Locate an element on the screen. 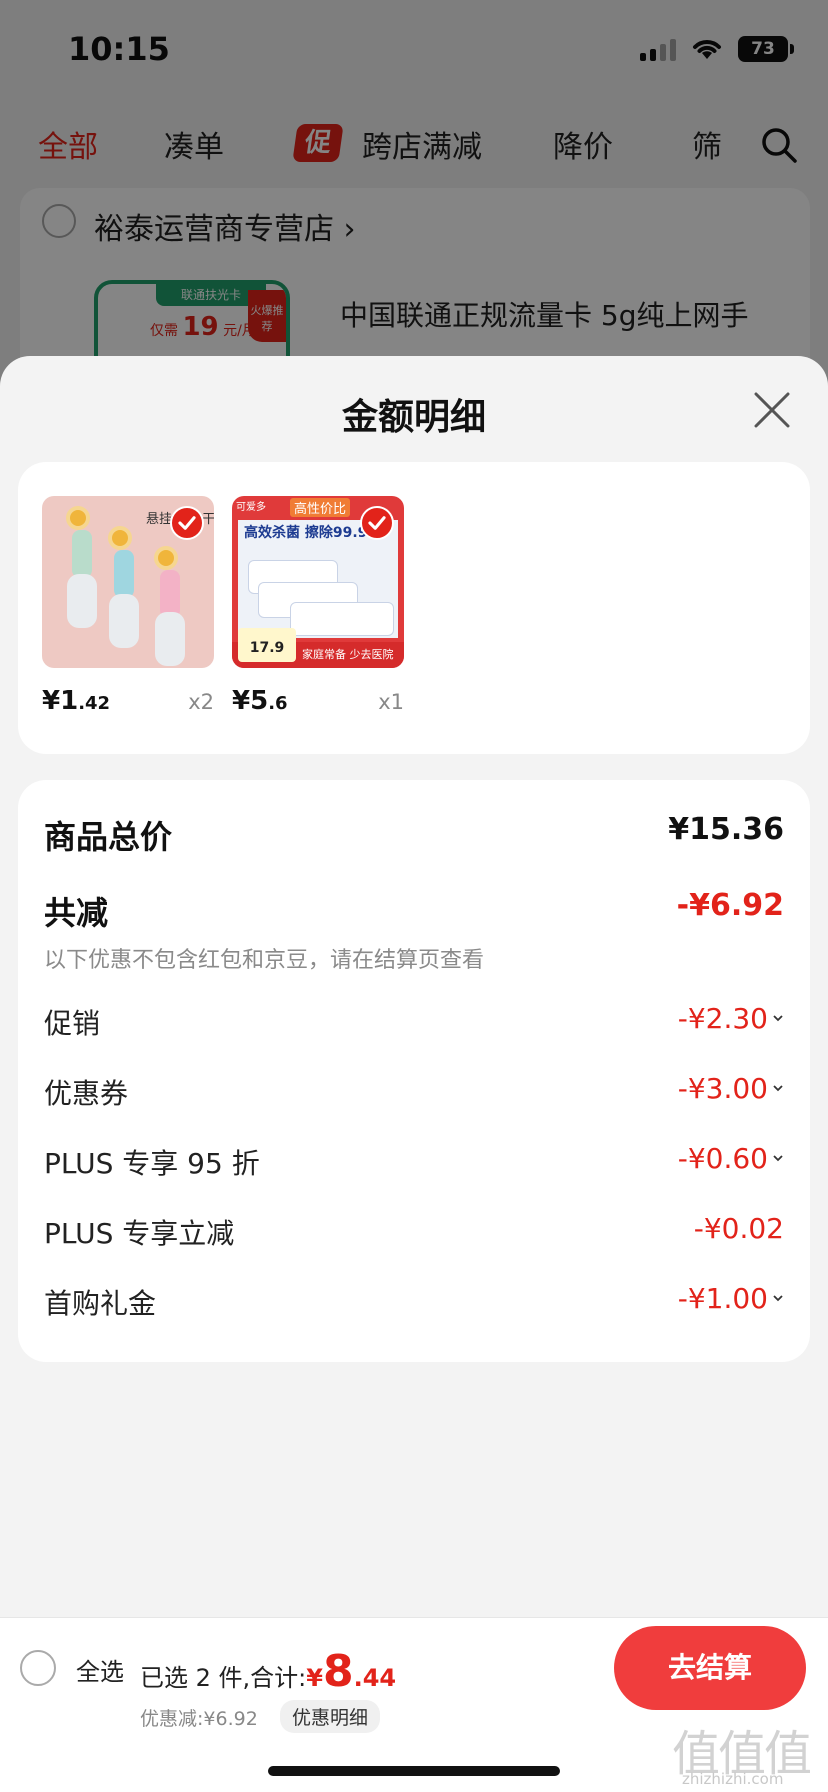  item-price: ¥5.6 is located at coordinates (260, 701).